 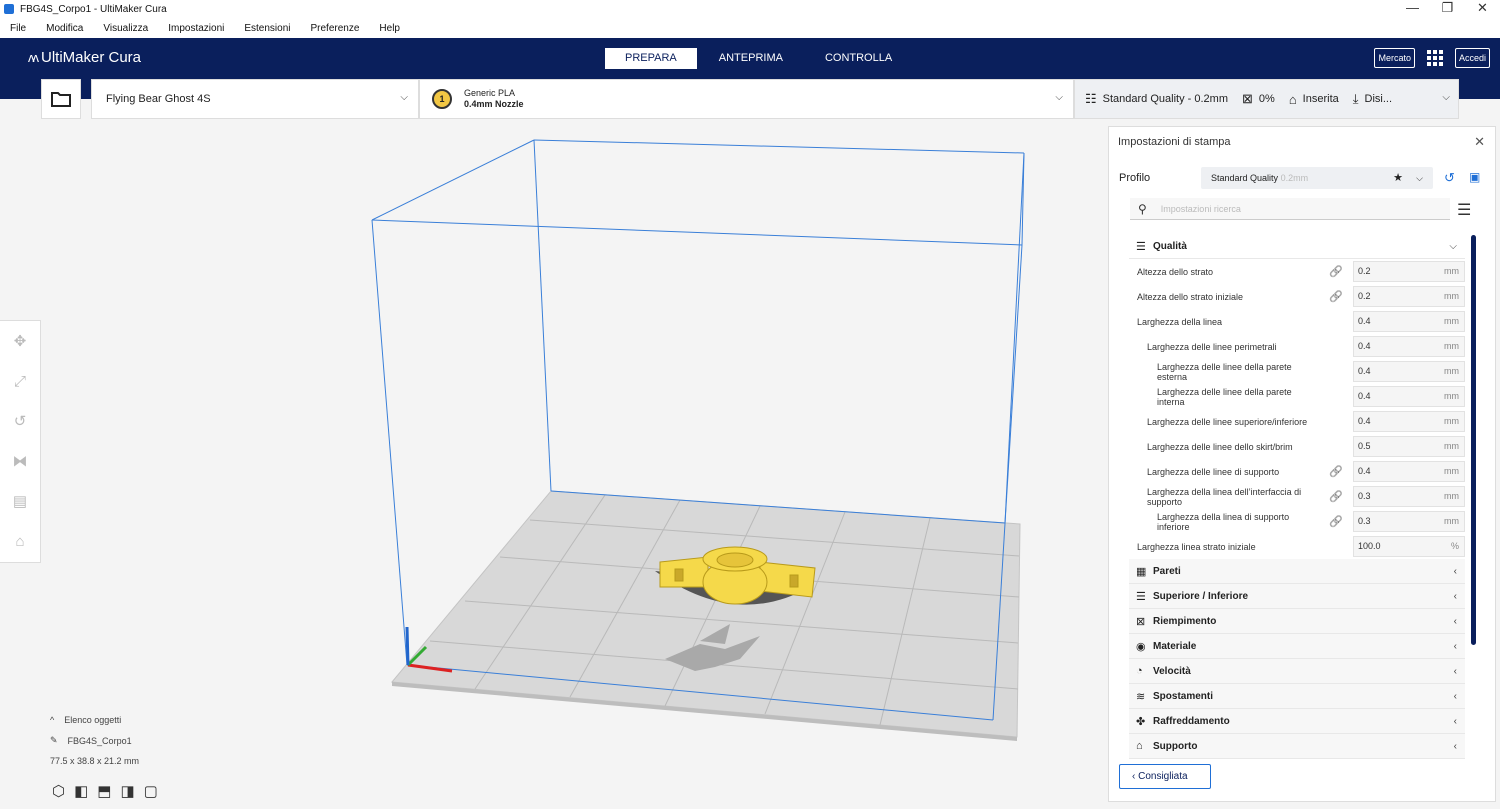 I want to click on quality-profile: Standard Quality - 0.2mm, so click(x=1165, y=99).